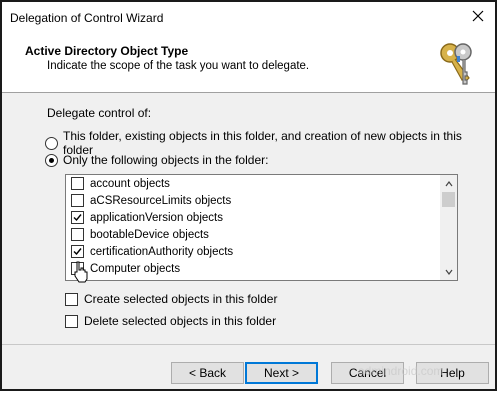  I want to click on create-objects-checkbox-row: Create selected objects in this folder, so click(171, 299).